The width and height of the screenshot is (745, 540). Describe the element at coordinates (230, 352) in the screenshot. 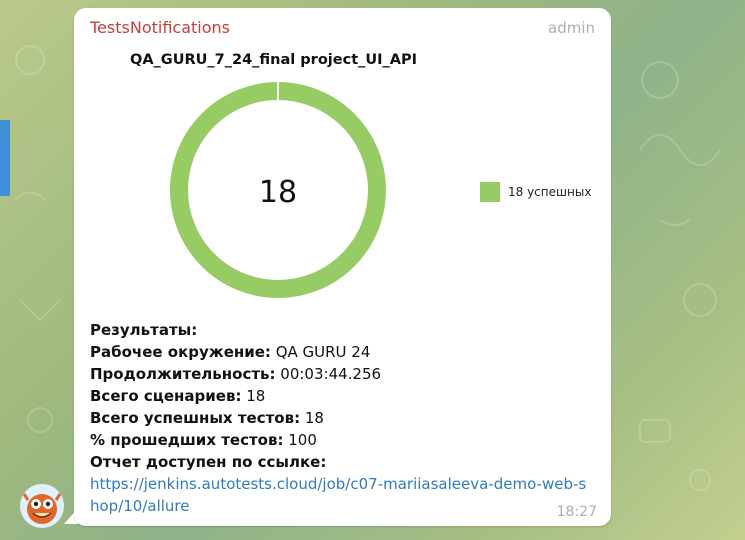

I see `result-row: Рабочее окружение: QA GURU 24` at that location.